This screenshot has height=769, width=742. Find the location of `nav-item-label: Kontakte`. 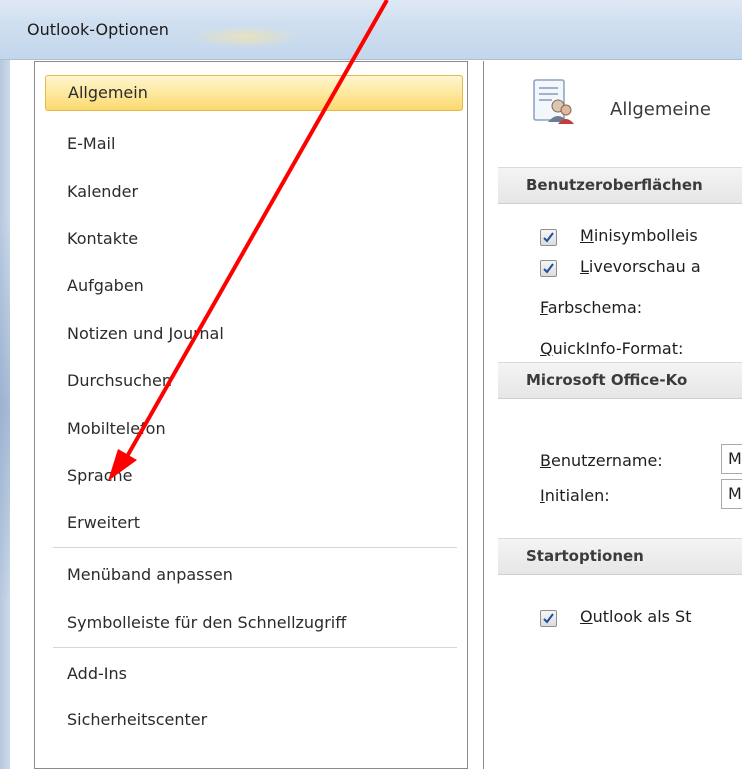

nav-item-label: Kontakte is located at coordinates (103, 238).